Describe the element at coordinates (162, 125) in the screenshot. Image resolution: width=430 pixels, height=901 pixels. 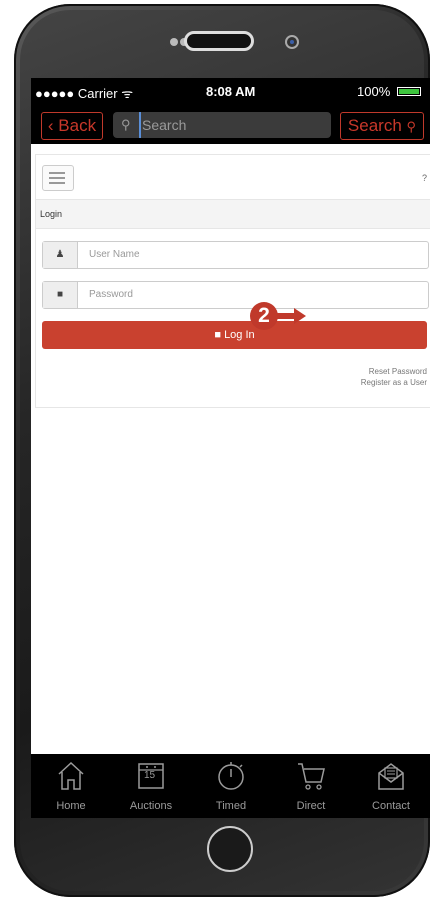
I see `search-placeholder: Search` at that location.